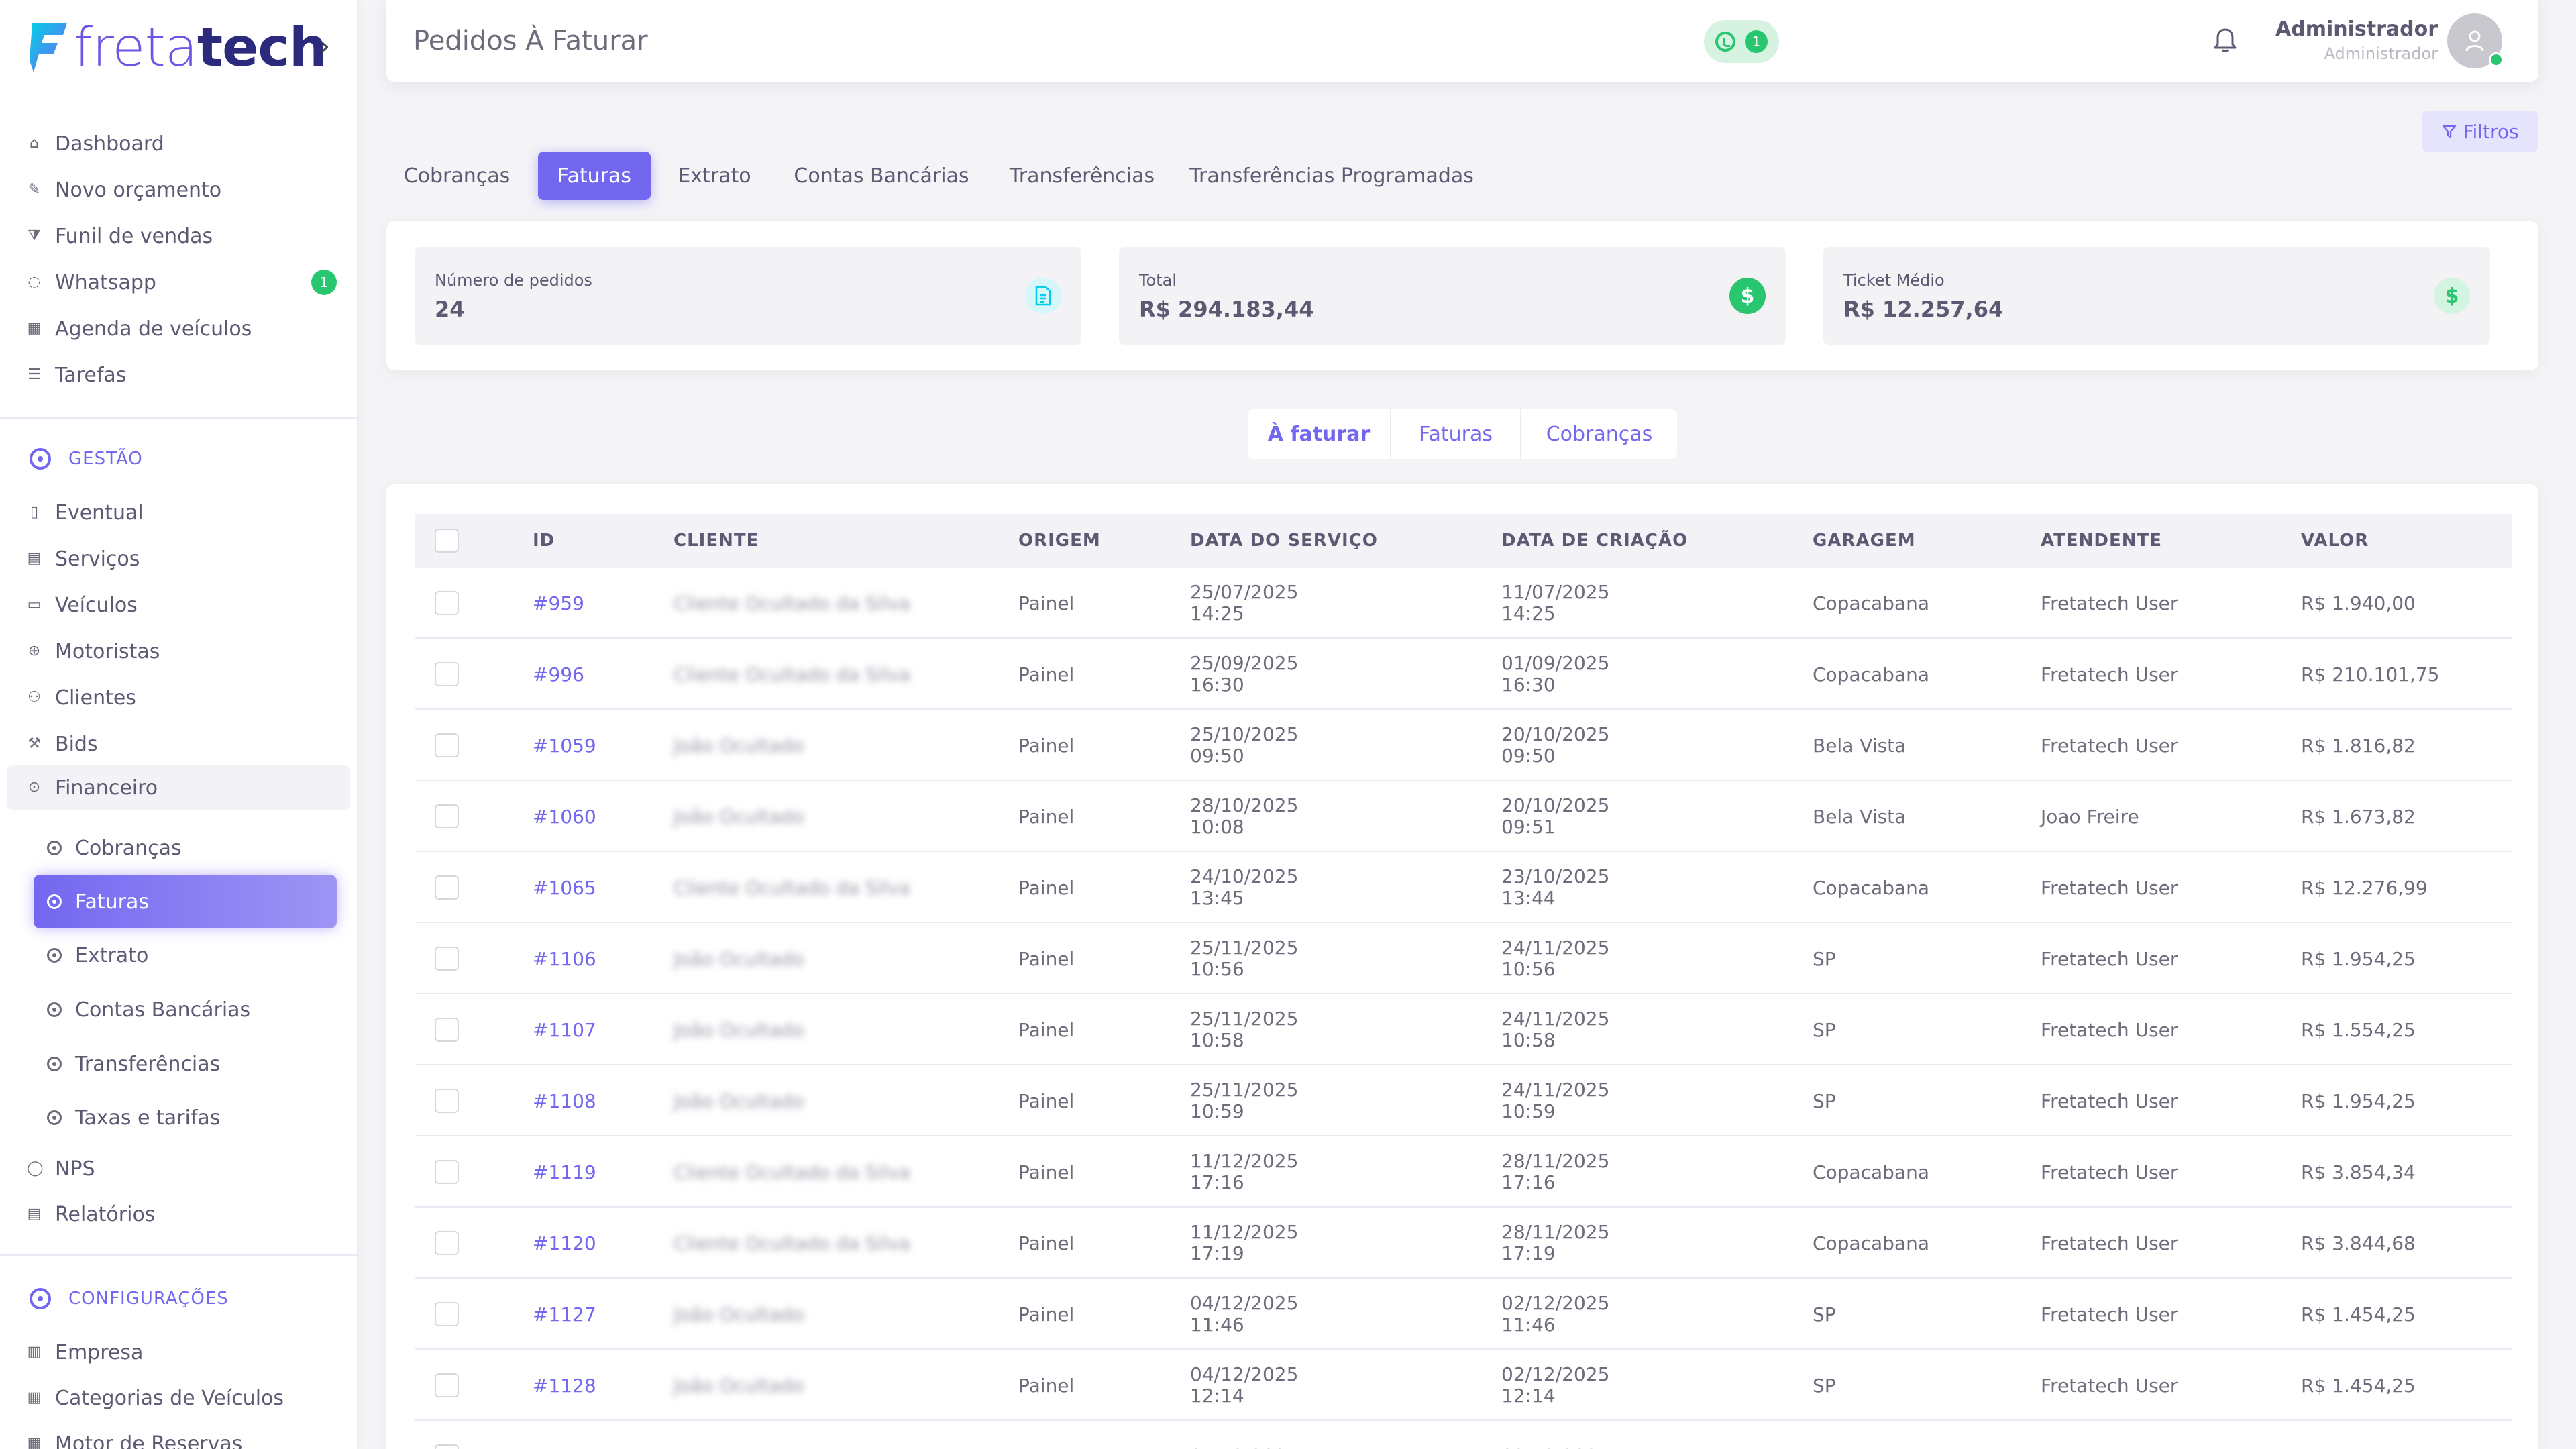 The height and width of the screenshot is (1449, 2576). Describe the element at coordinates (714, 176) in the screenshot. I see `tab-2: Extrato` at that location.